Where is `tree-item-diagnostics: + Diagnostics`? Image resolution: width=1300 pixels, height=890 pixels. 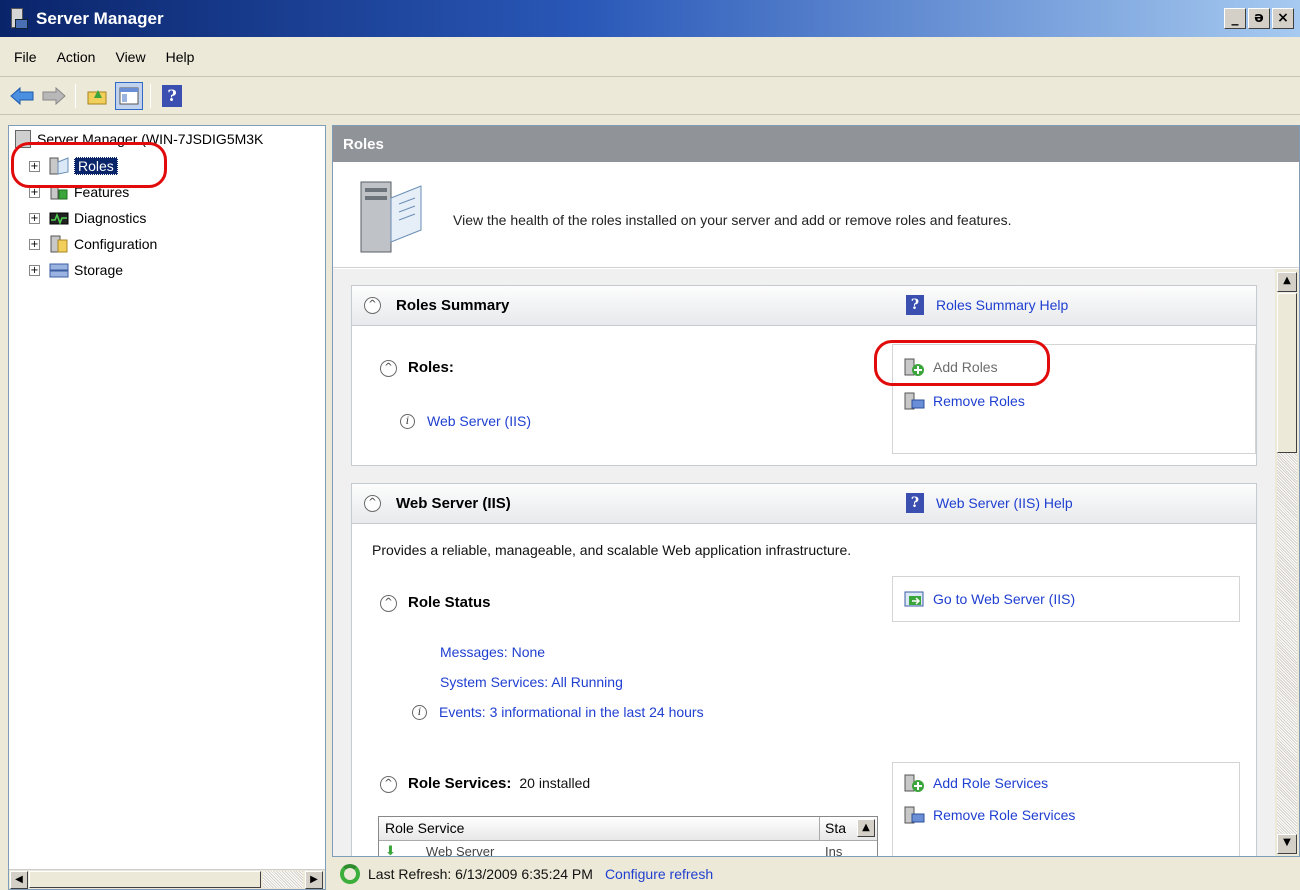
tree-item-diagnostics: + Diagnostics is located at coordinates (87, 218).